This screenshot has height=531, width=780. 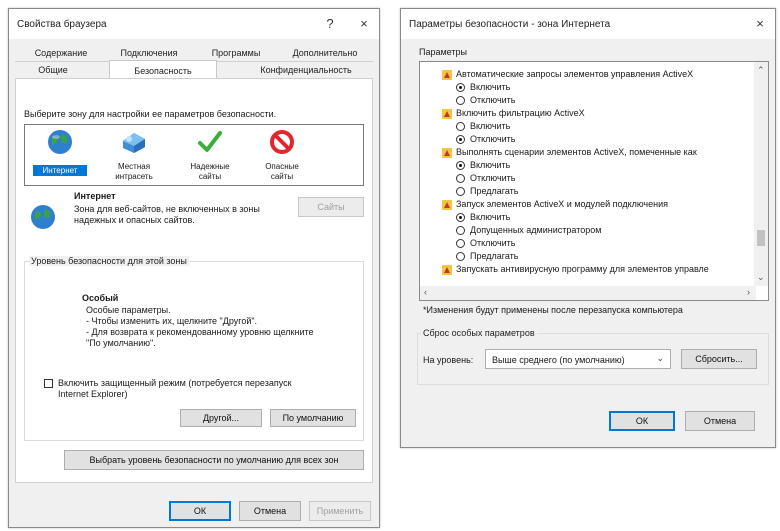 What do you see at coordinates (510, 24) in the screenshot?
I see `settings-window-title: Параметры безопасности - зона Интернета` at bounding box center [510, 24].